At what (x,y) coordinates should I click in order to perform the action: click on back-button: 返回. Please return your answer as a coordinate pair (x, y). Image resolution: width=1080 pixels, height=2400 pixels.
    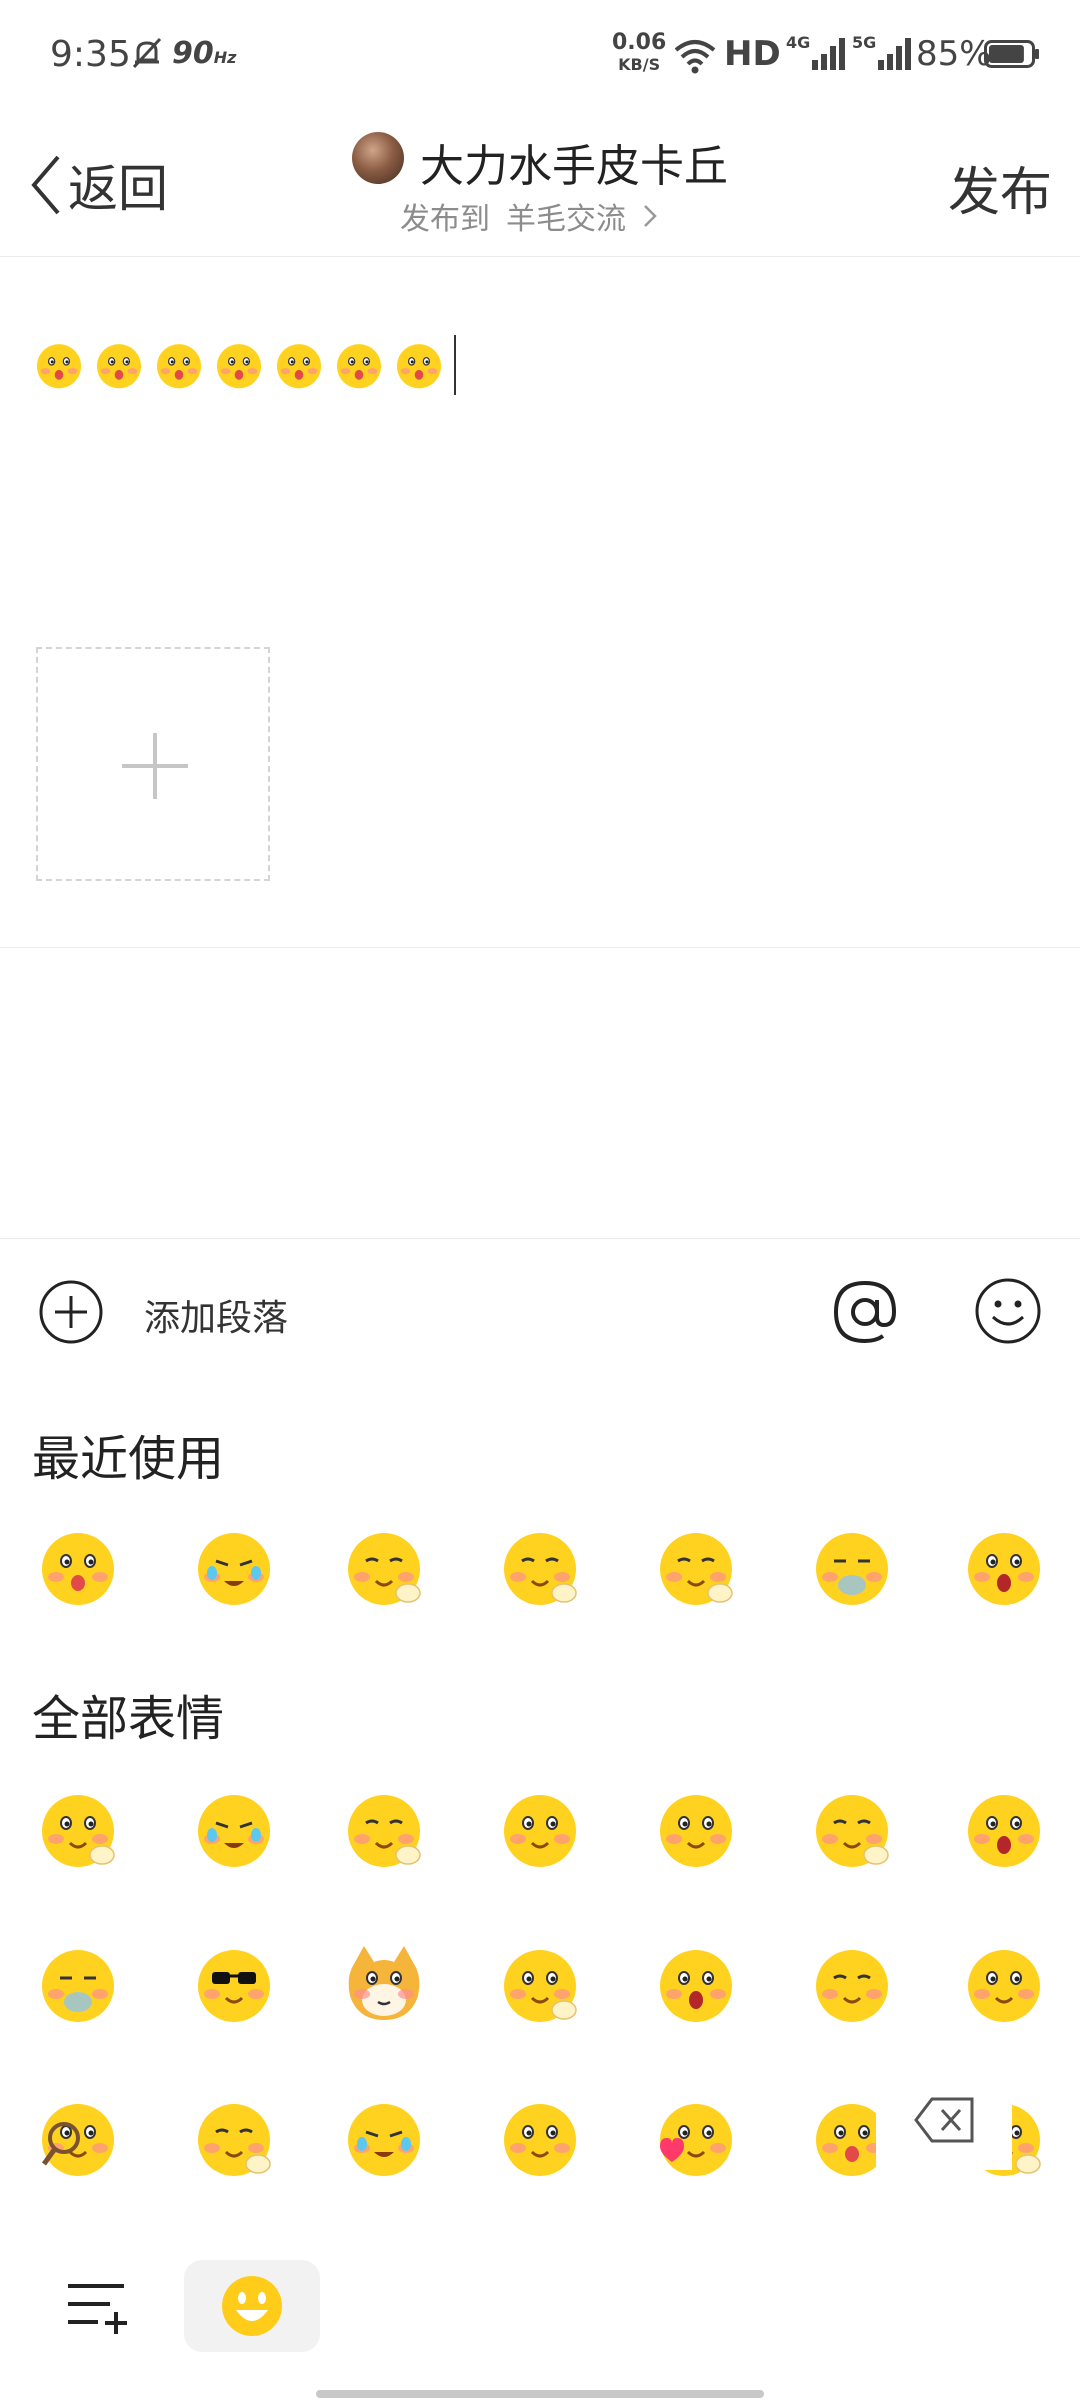
    Looking at the image, I should click on (98, 185).